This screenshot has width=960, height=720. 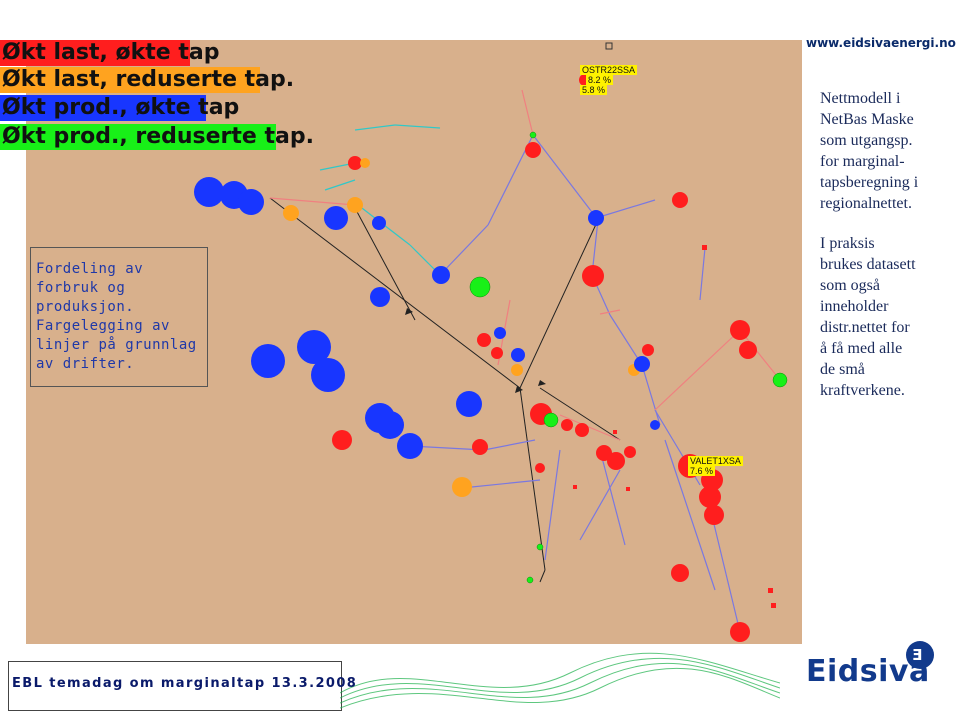 I want to click on station-label-valet: VALET1XSA, so click(x=715, y=461).